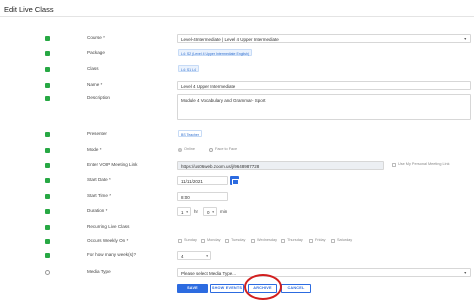 The image size is (474, 301). I want to click on mode-row: Mode * Online Face to Face, so click(237, 152).